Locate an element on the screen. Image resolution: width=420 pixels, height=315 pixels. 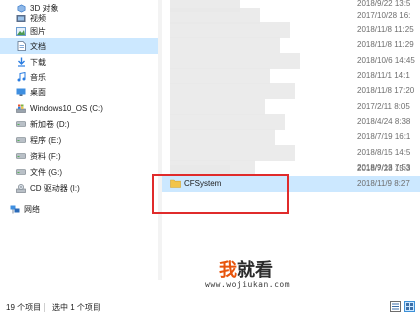
file-row: 2018/8/15 14:5 is located at coordinates (291, 153).